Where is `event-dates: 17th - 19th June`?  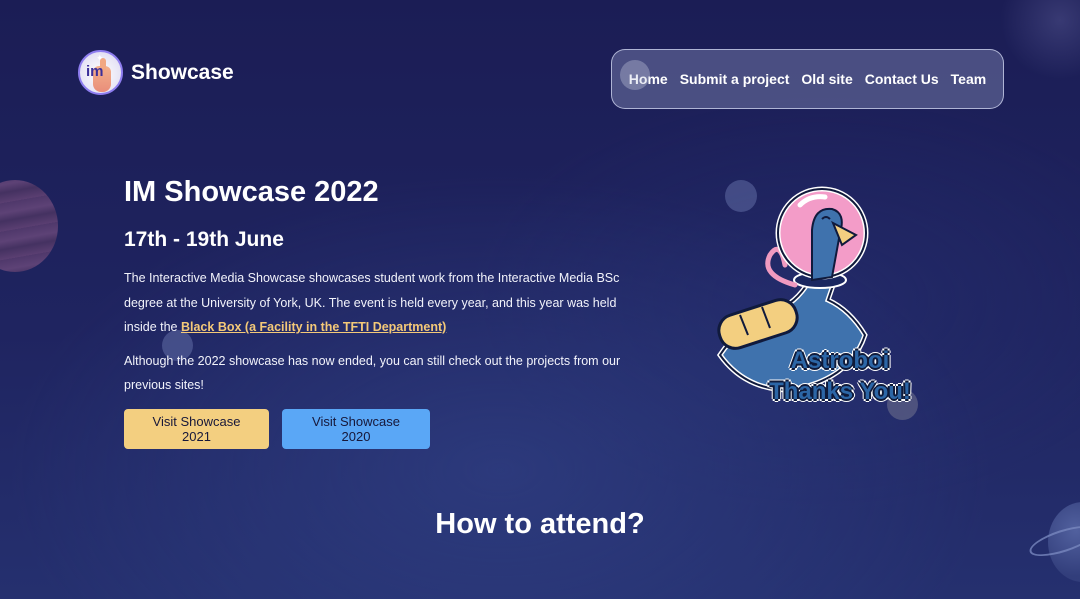 event-dates: 17th - 19th June is located at coordinates (204, 239).